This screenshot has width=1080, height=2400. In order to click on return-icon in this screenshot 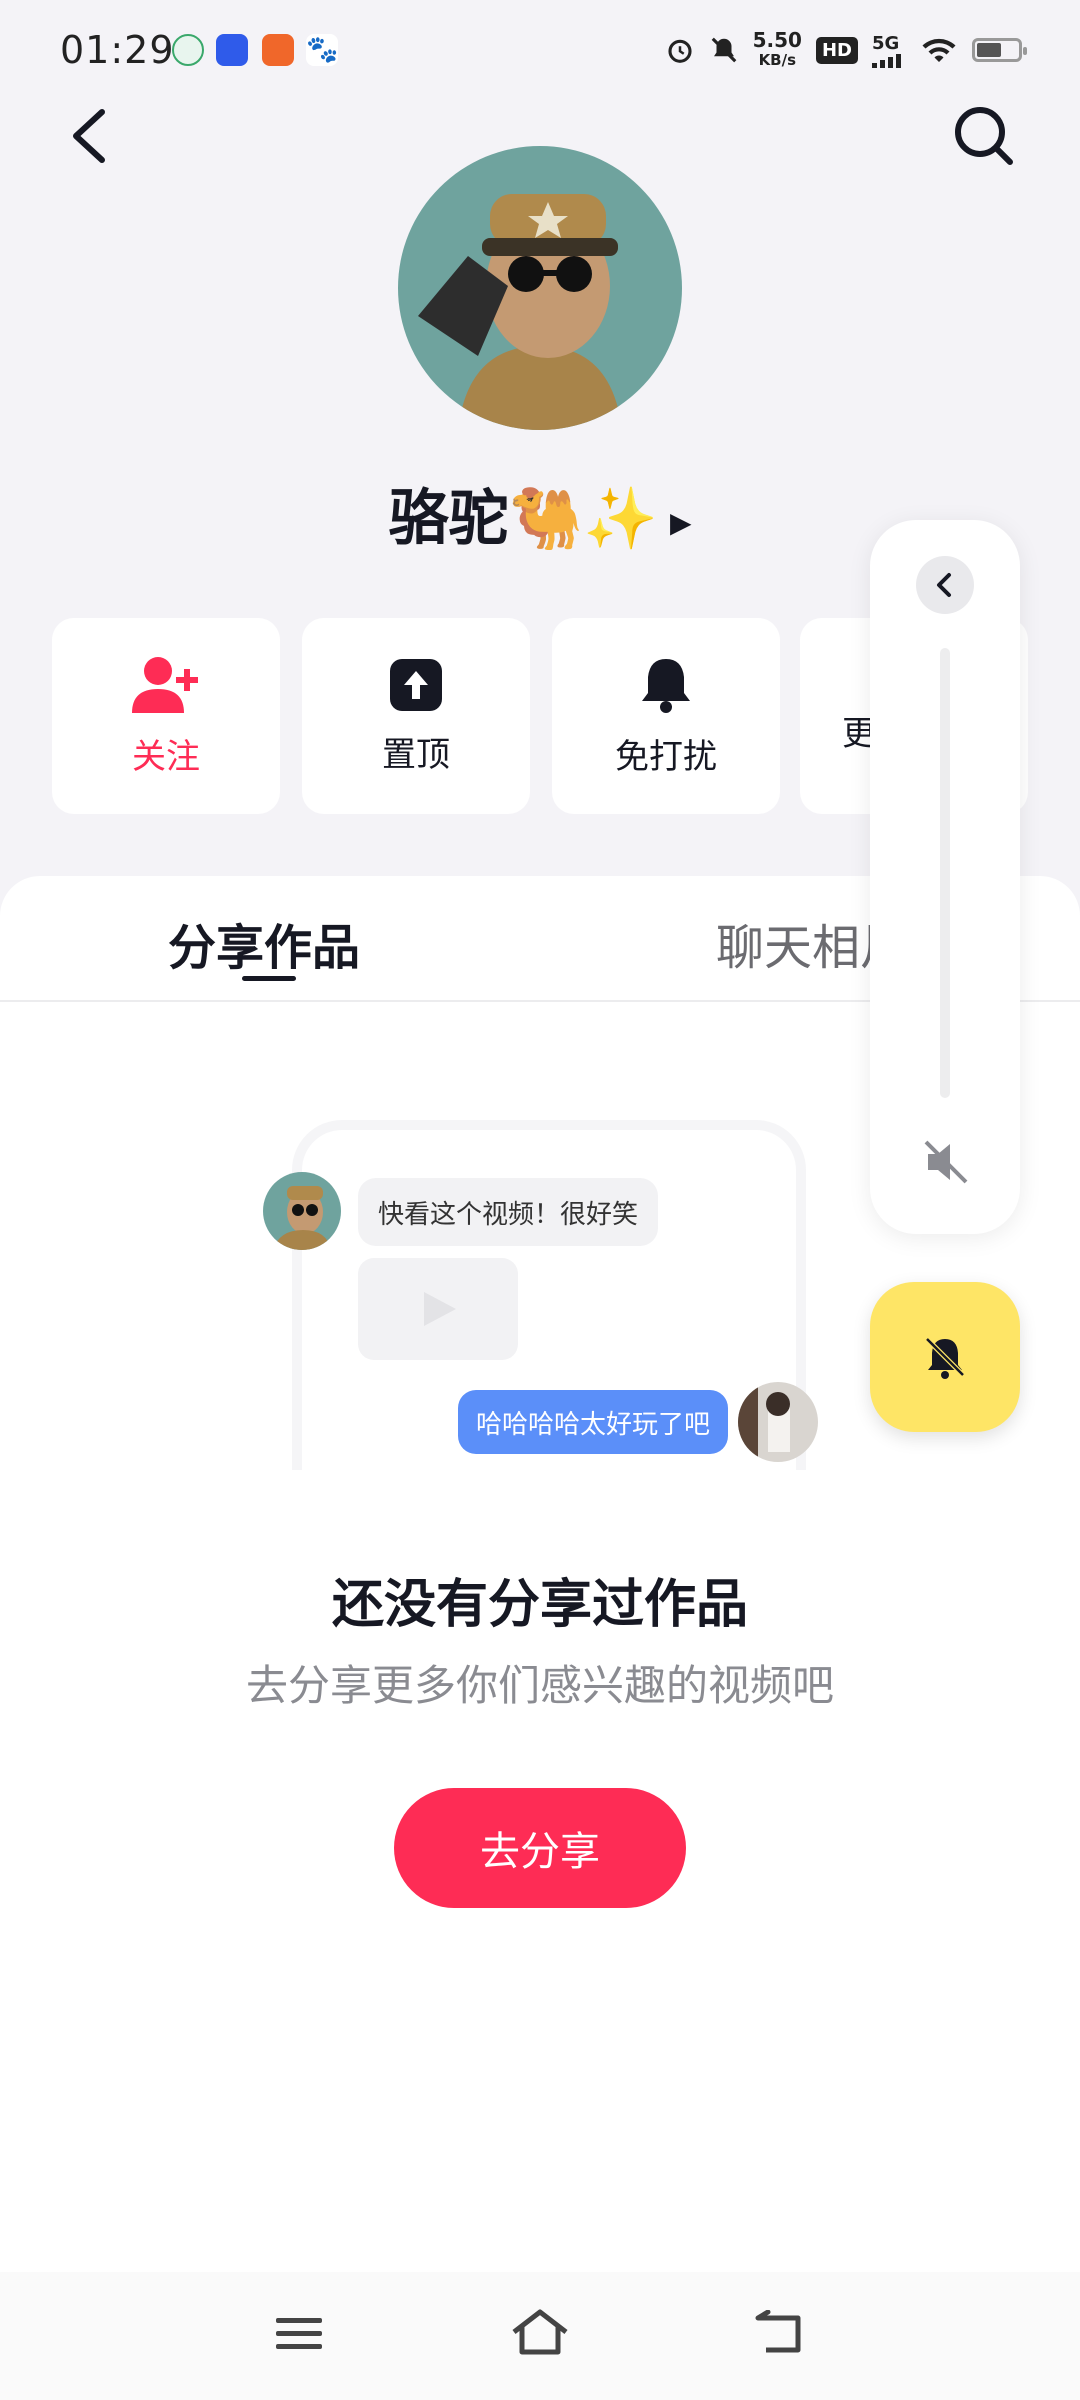, I will do `click(778, 2331)`.